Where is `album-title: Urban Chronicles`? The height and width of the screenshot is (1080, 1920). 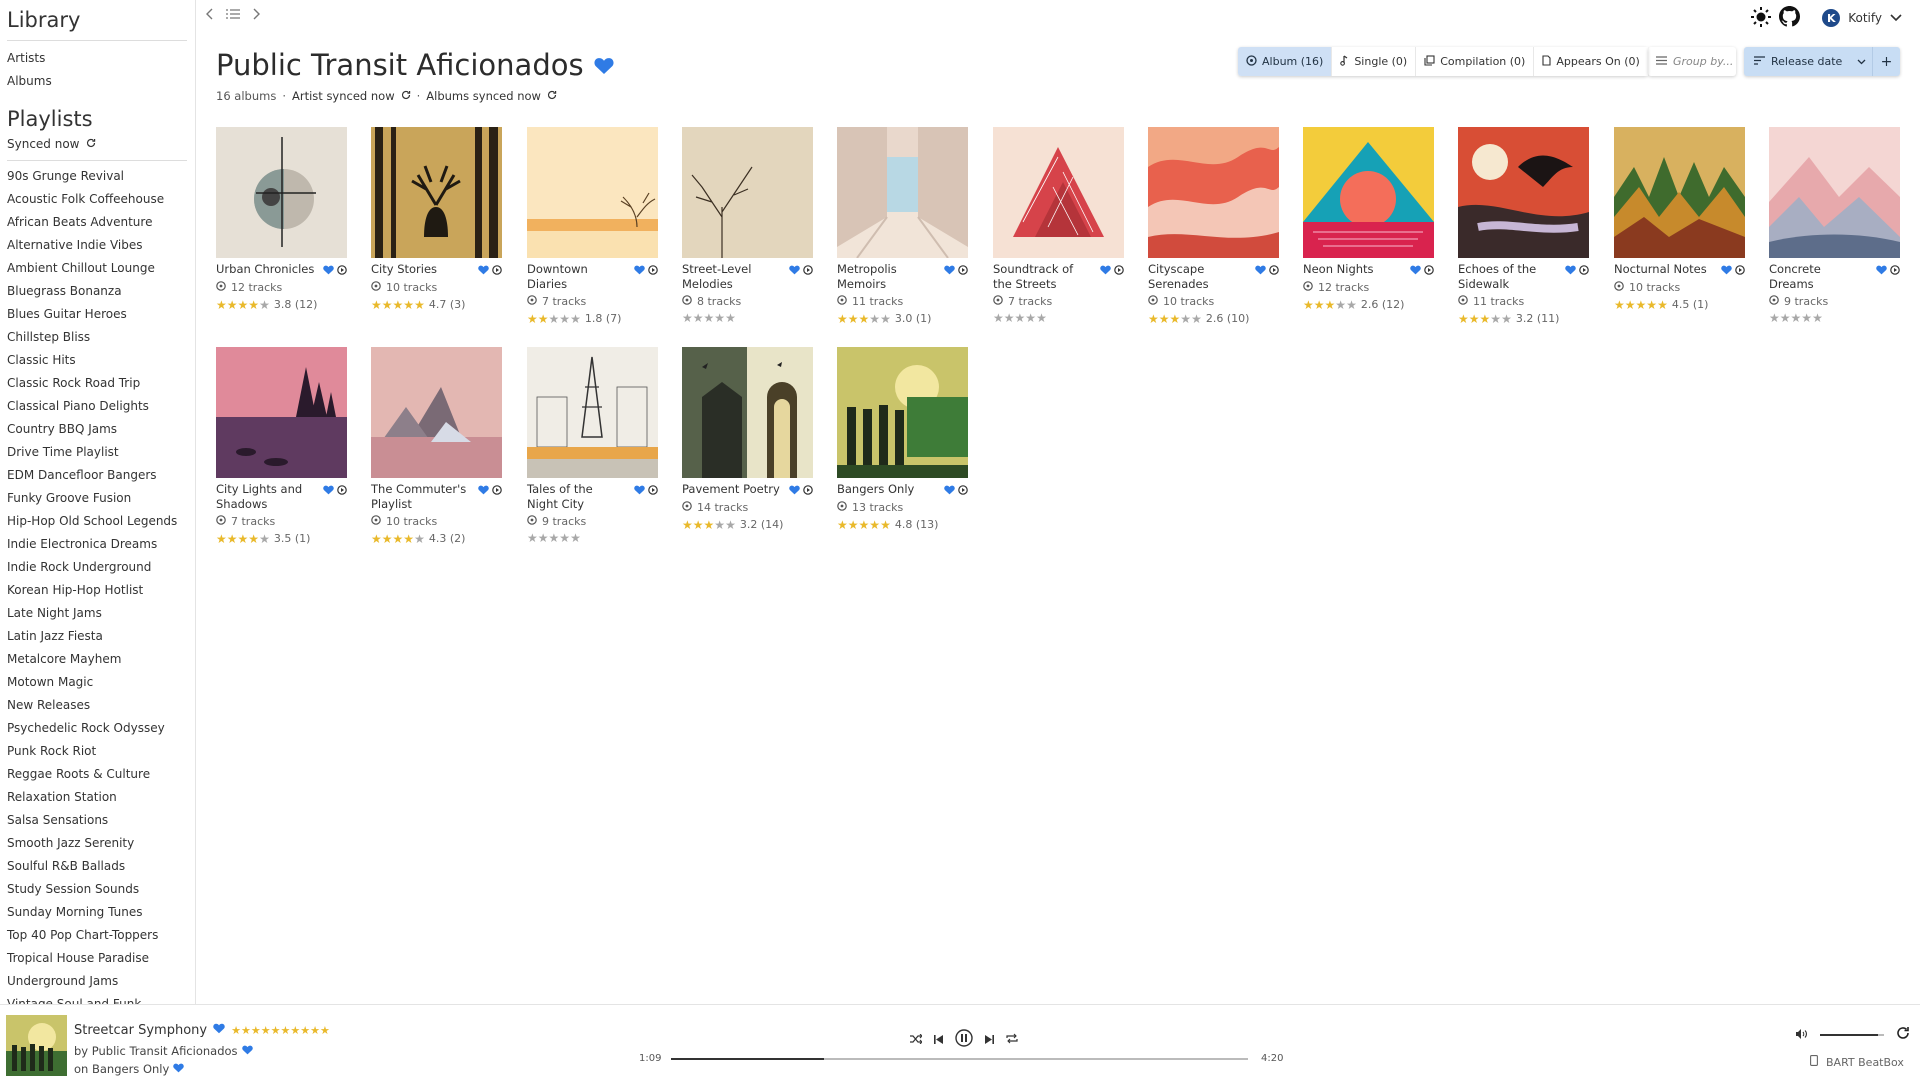 album-title: Urban Chronicles is located at coordinates (266, 270).